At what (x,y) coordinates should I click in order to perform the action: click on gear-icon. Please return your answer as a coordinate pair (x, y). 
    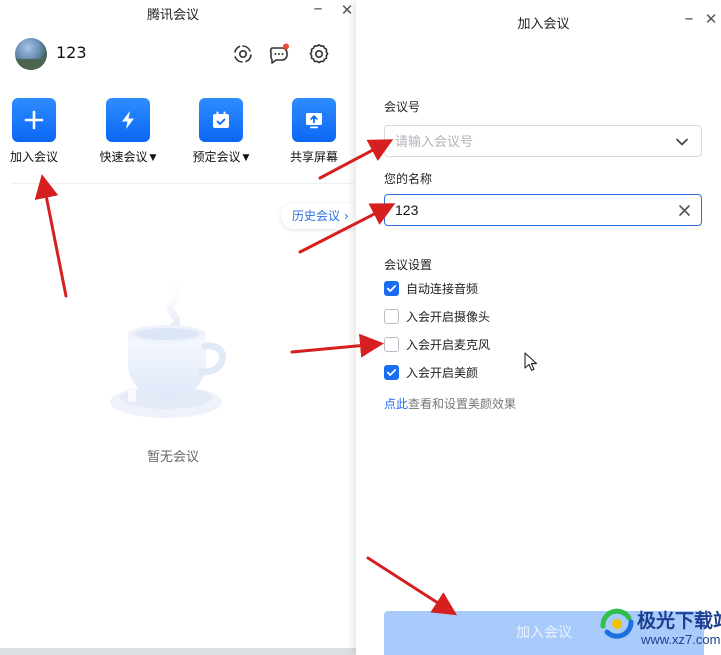
    Looking at the image, I should click on (319, 54).